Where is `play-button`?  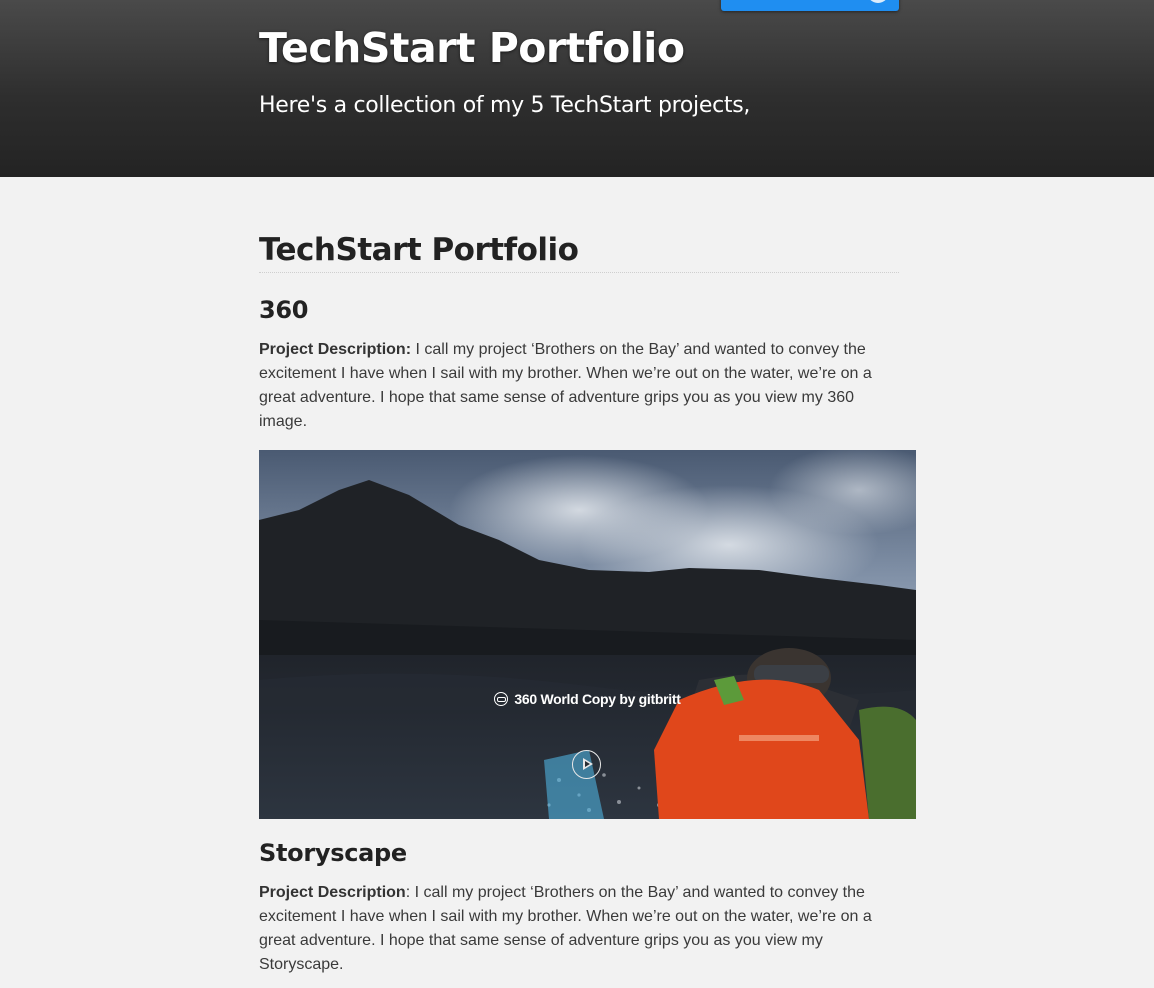 play-button is located at coordinates (586, 764).